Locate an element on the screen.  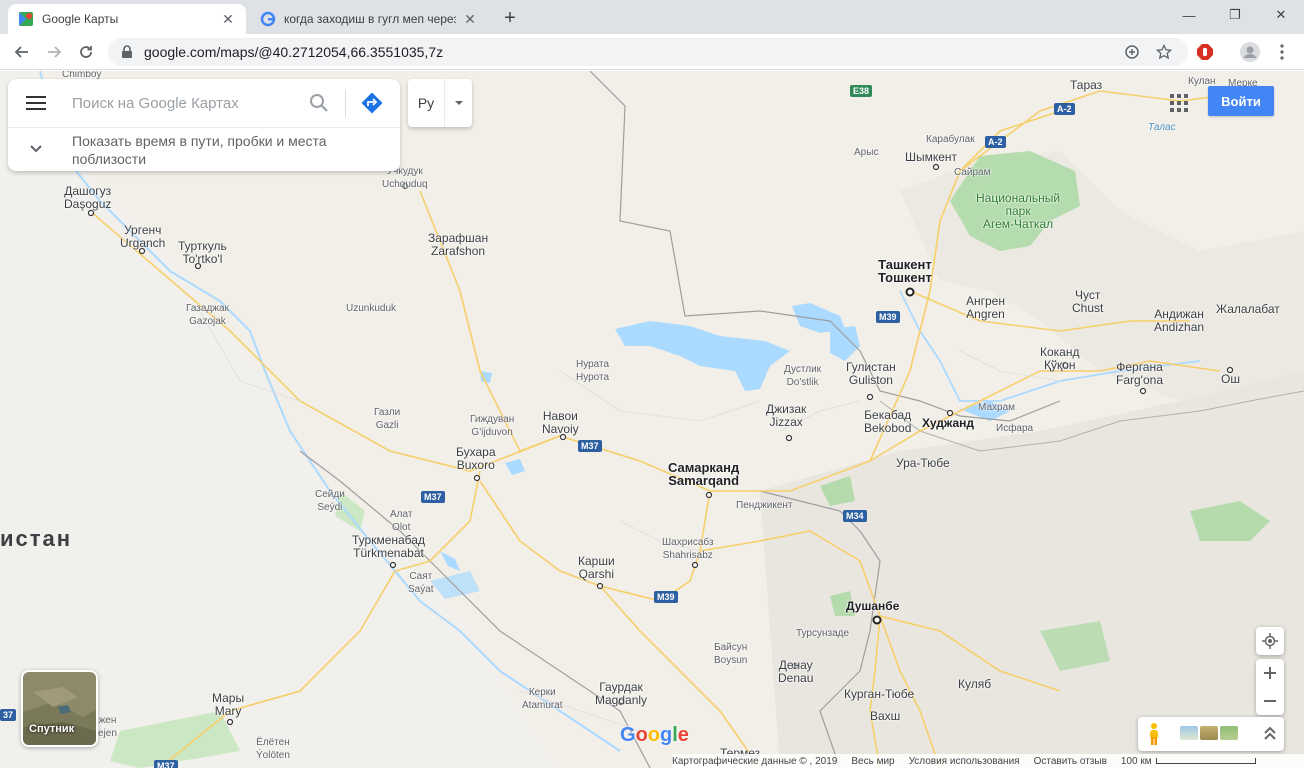
city-label: Газаджак Gazojak is located at coordinates (207, 315).